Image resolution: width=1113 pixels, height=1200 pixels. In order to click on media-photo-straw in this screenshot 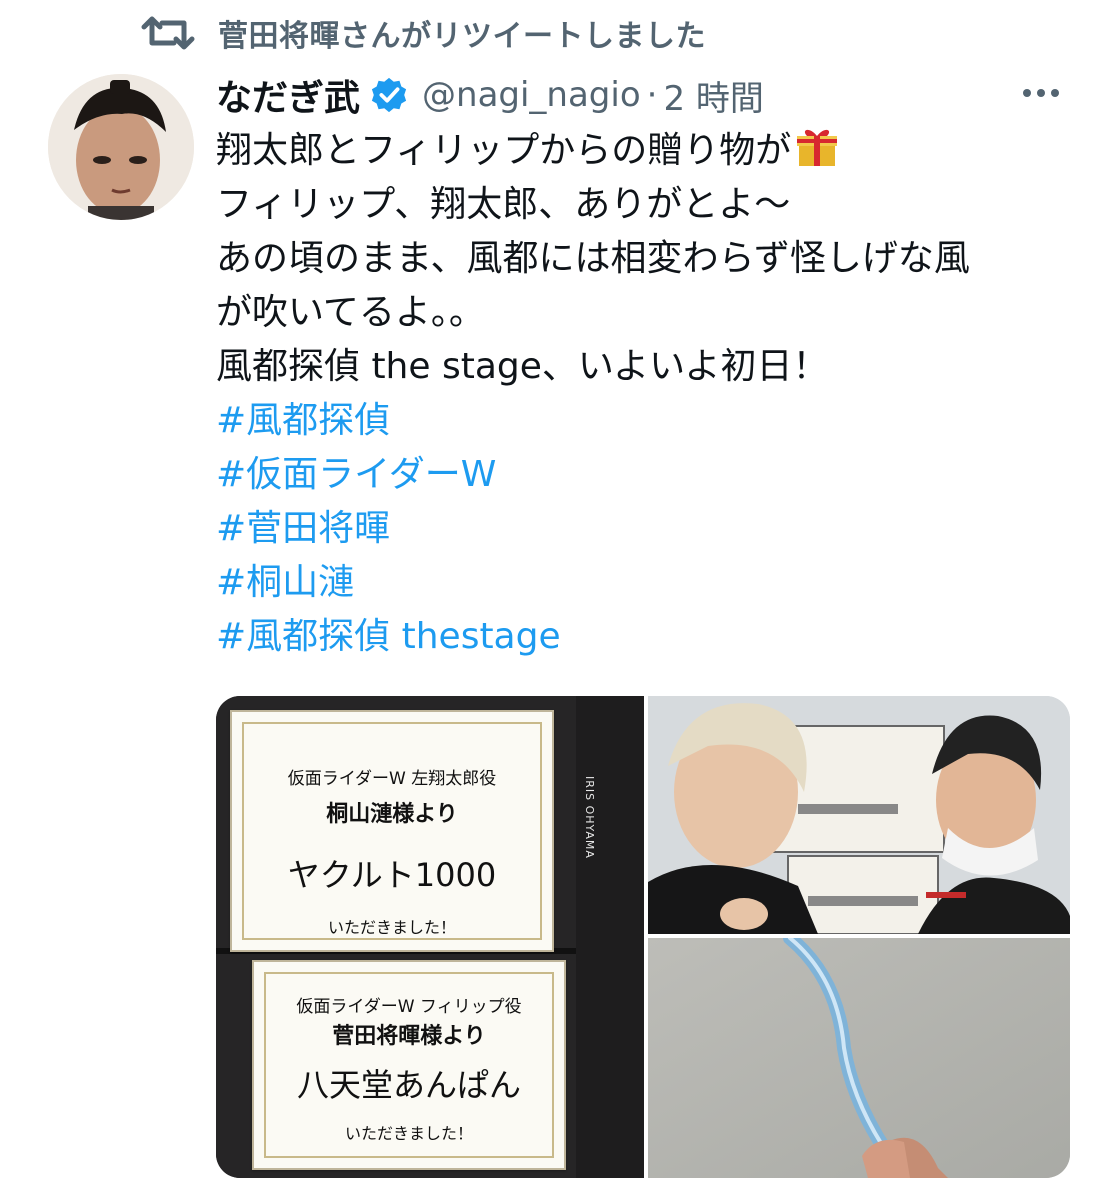, I will do `click(859, 1058)`.